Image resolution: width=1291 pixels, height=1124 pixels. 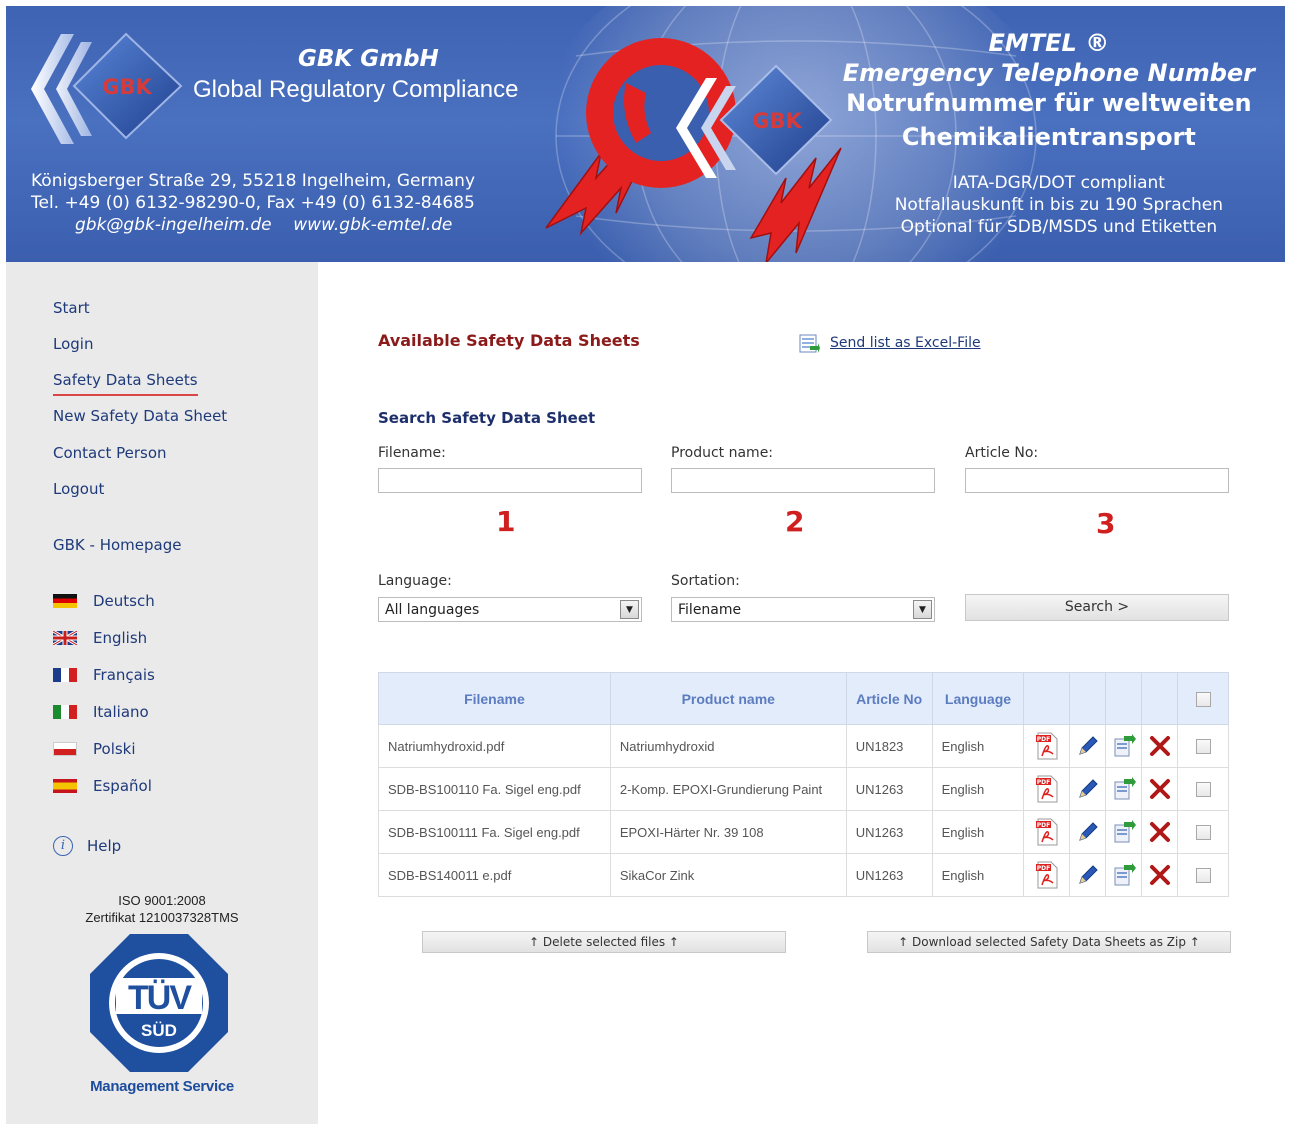 What do you see at coordinates (110, 453) in the screenshot?
I see `nav-contact-person: Contact Person` at bounding box center [110, 453].